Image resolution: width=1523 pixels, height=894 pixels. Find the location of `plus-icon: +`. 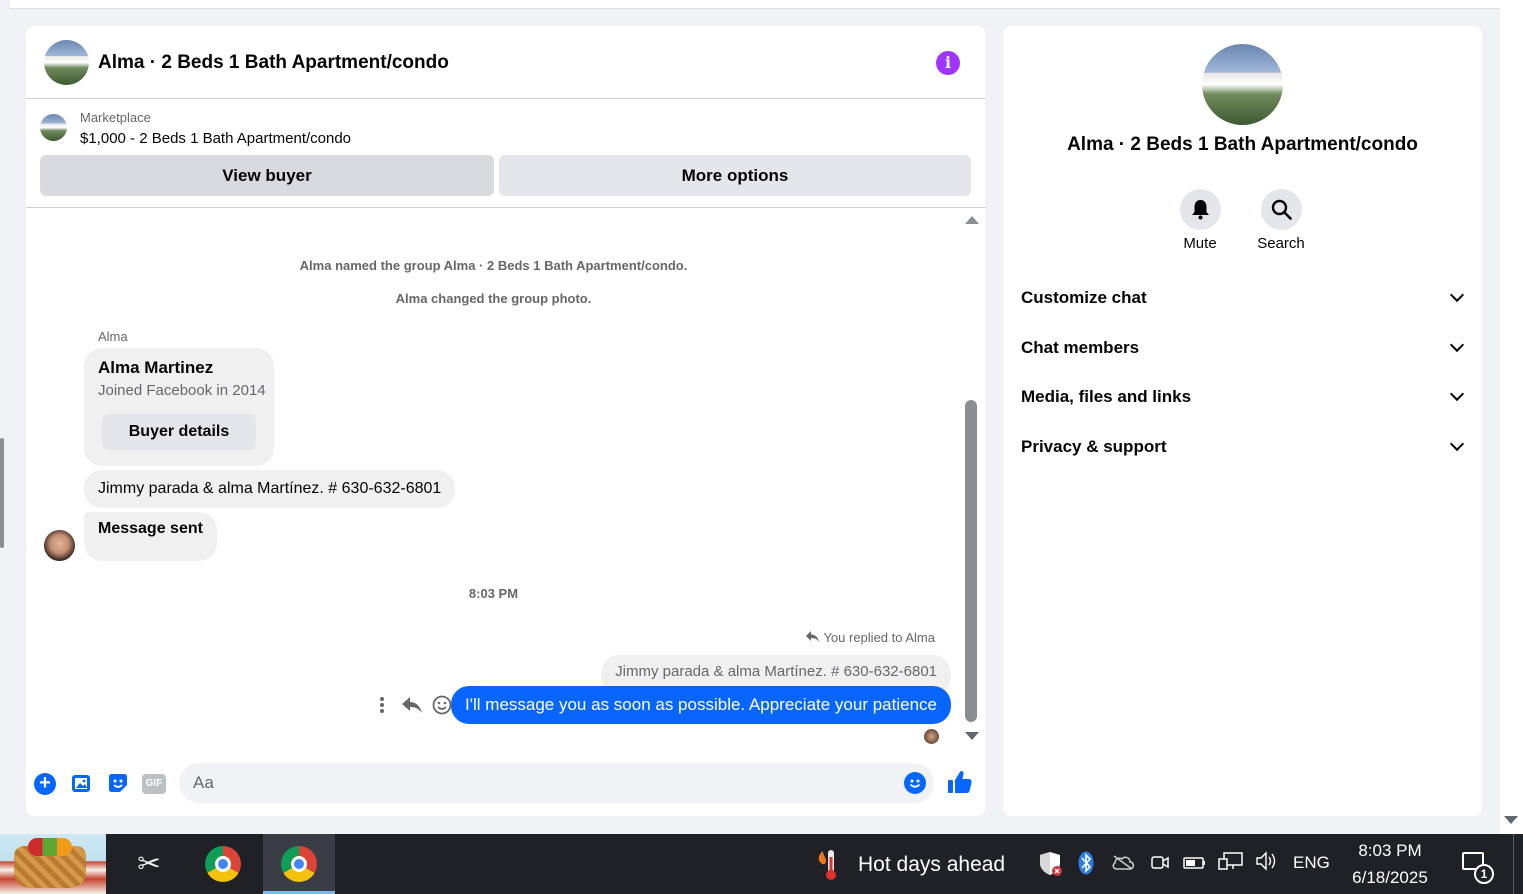

plus-icon: + is located at coordinates (45, 784).